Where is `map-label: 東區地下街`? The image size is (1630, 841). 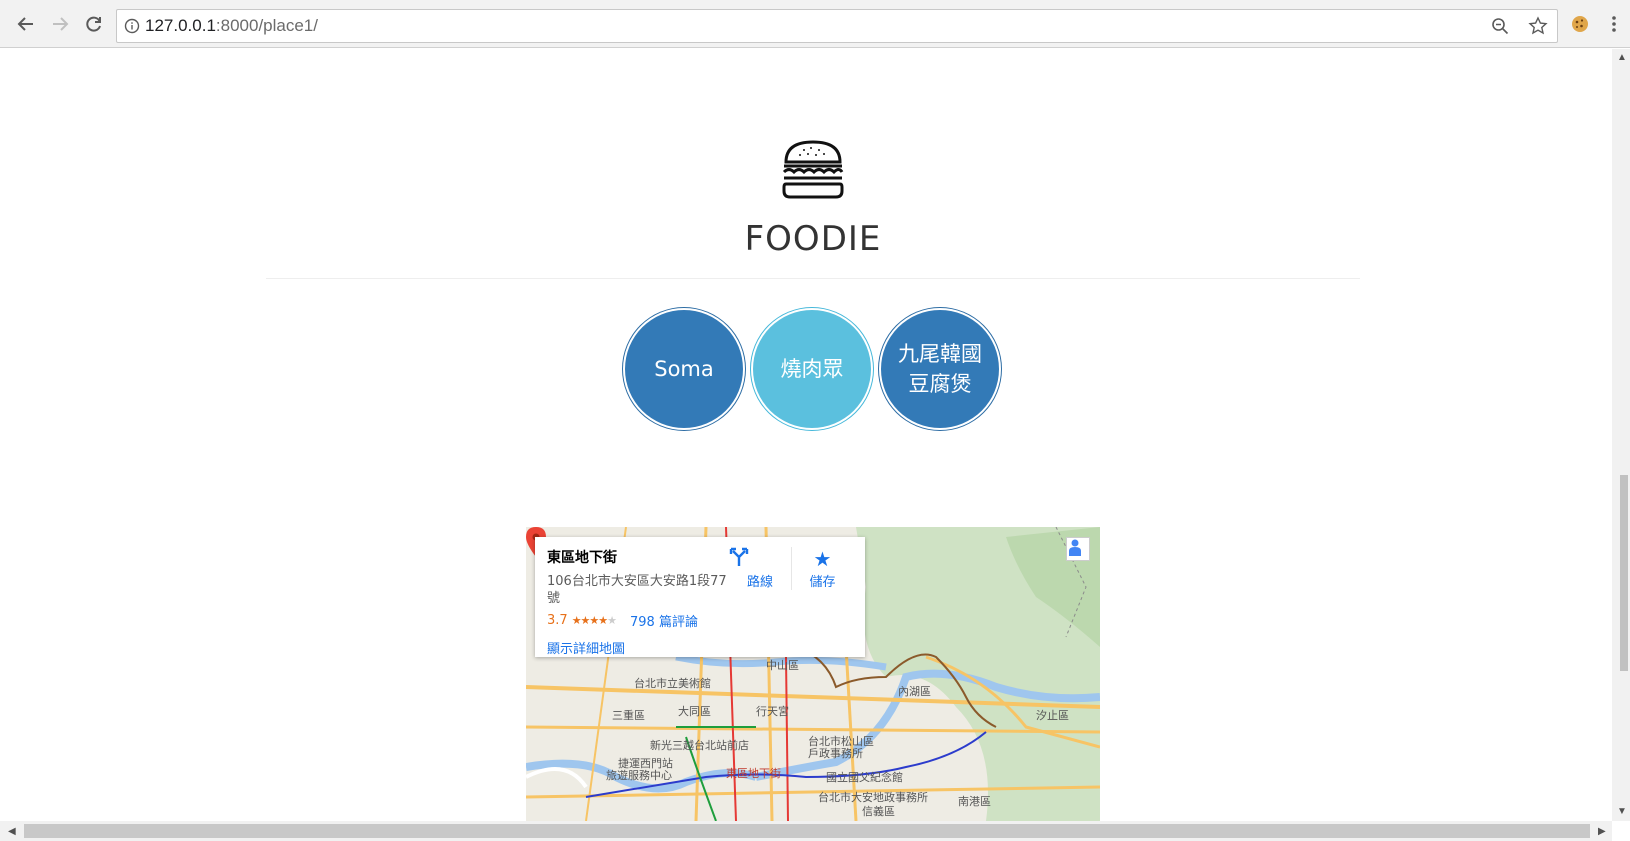
map-label: 東區地下街 is located at coordinates (753, 773).